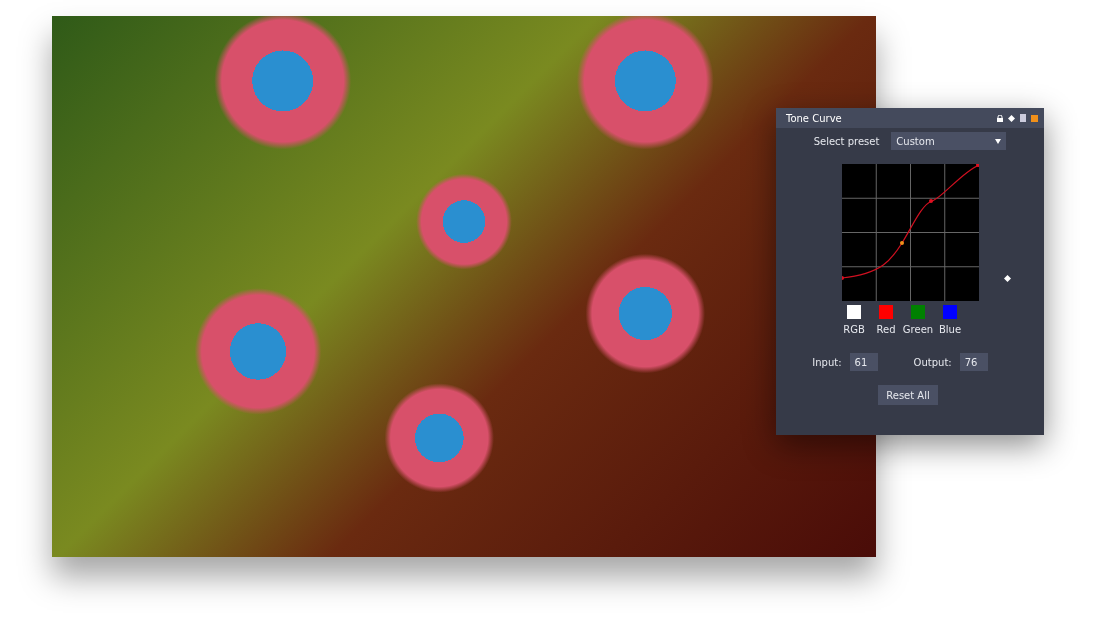 This screenshot has height=620, width=1100. Describe the element at coordinates (1034, 118) in the screenshot. I see `square-icon` at that location.